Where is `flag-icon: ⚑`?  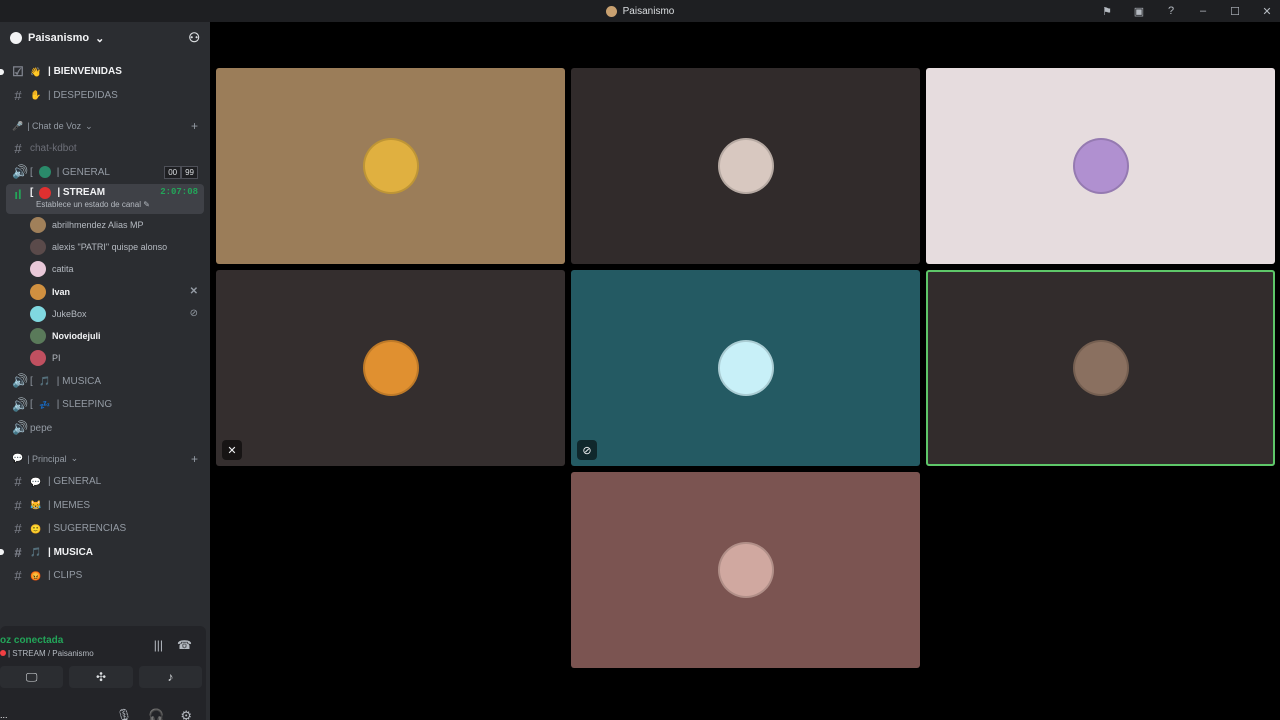
flag-icon: ⚑ is located at coordinates (1107, 11).